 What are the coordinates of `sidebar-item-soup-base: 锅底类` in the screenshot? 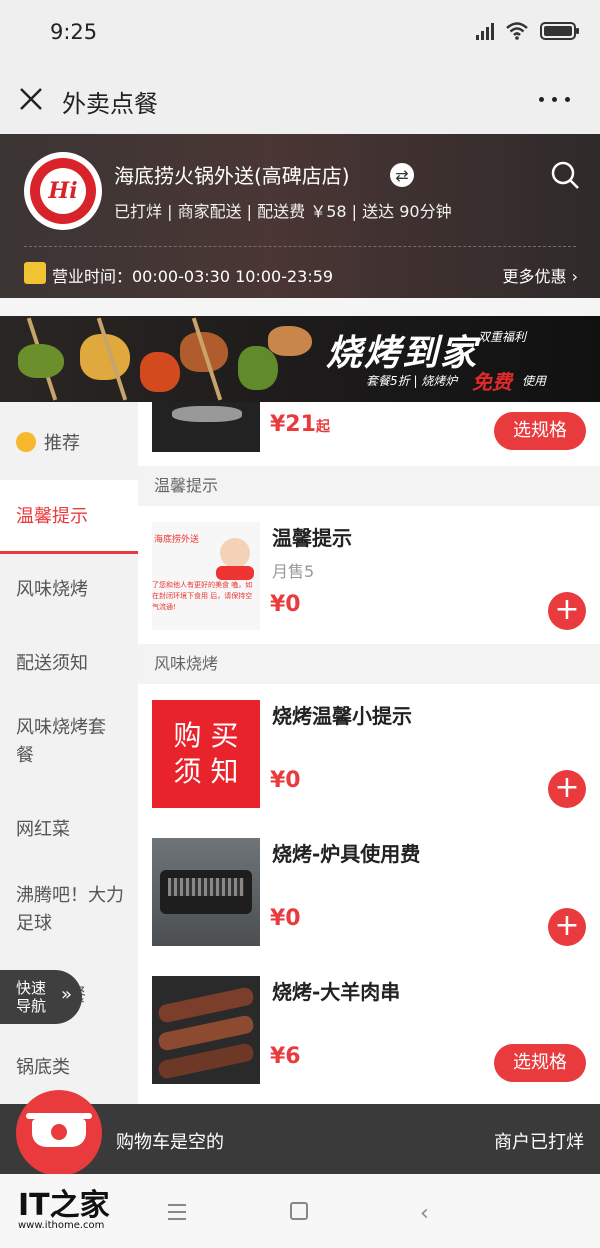 It's located at (69, 1068).